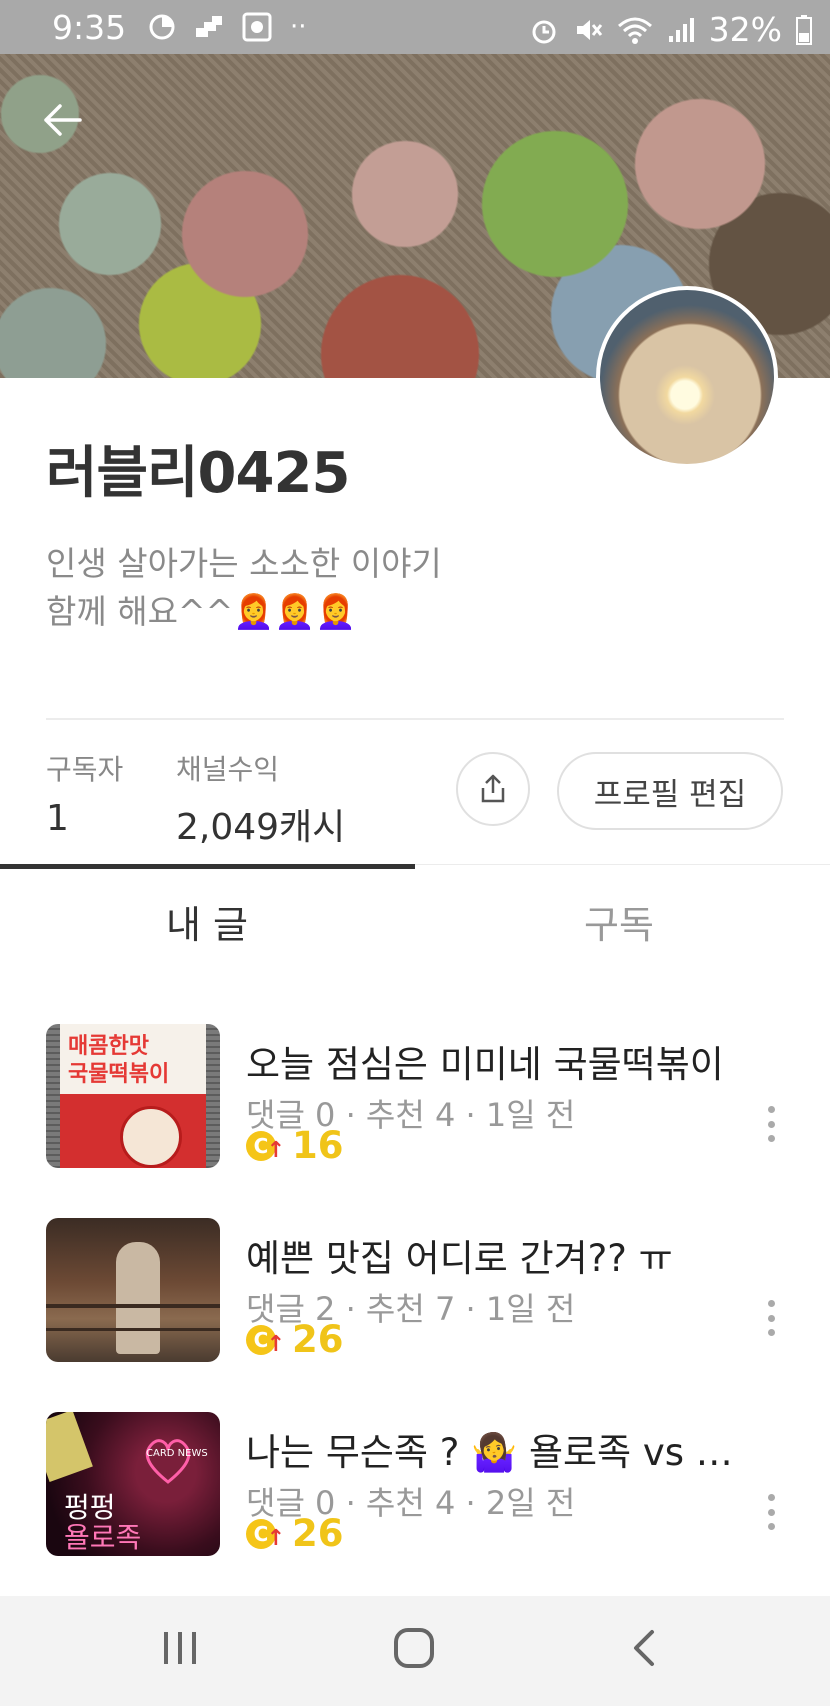 The image size is (830, 1706). What do you see at coordinates (619, 921) in the screenshot?
I see `tab-subscriptions: 구독` at bounding box center [619, 921].